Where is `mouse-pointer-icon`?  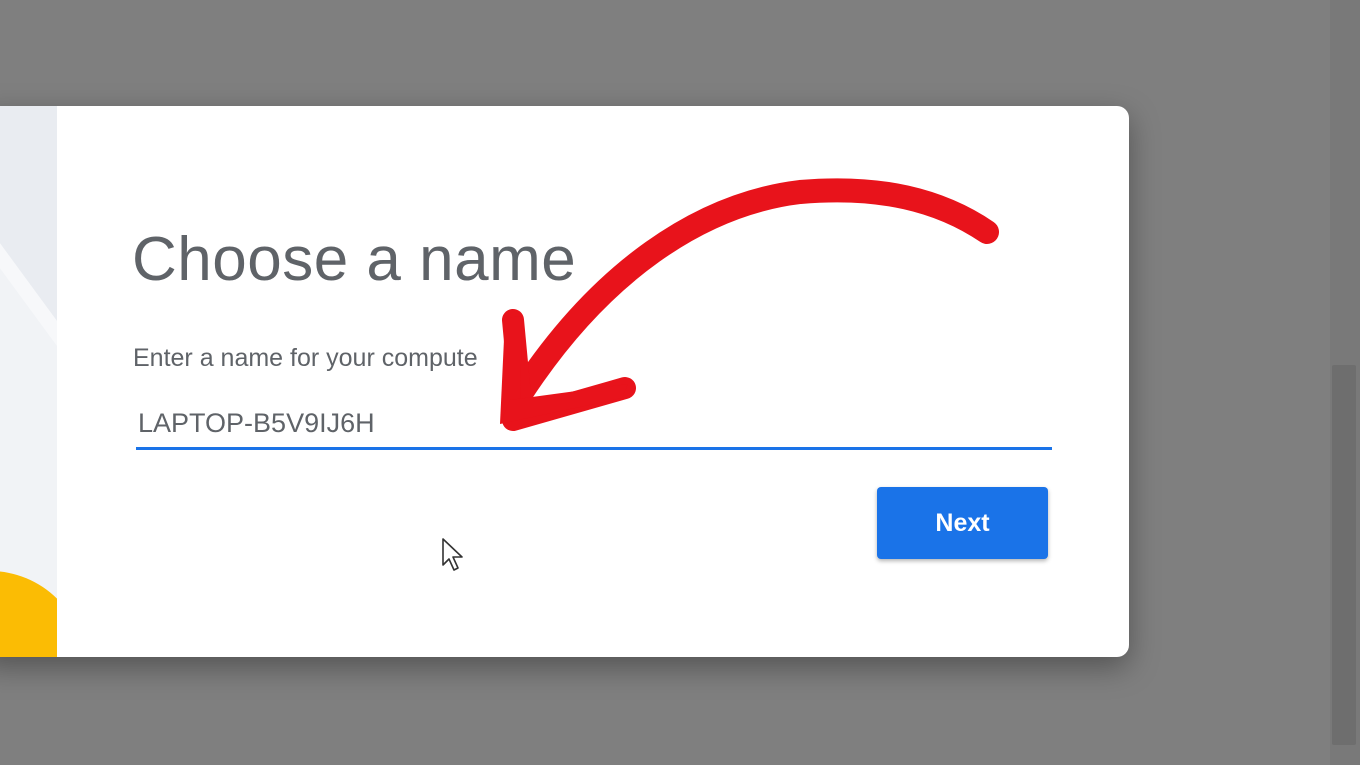 mouse-pointer-icon is located at coordinates (452, 554).